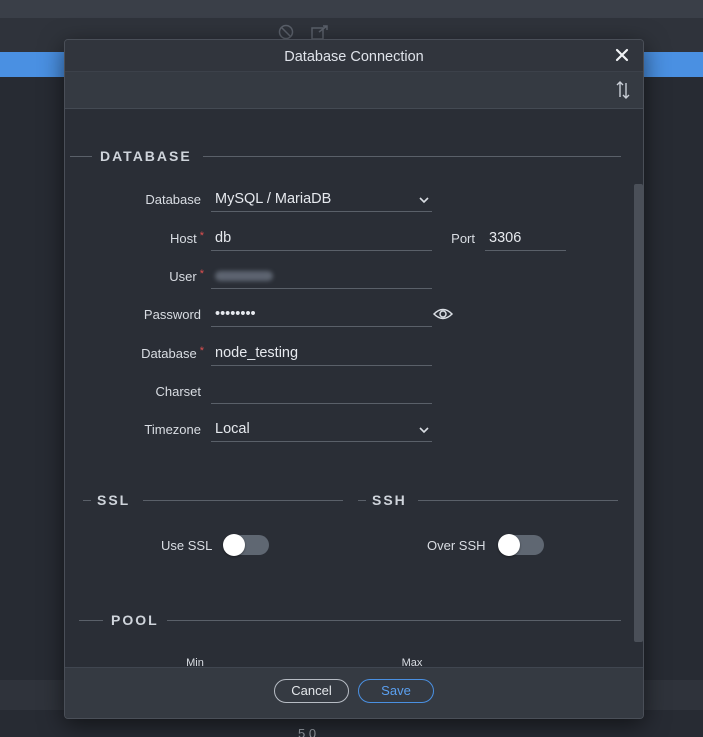  I want to click on timezone-label: Timezone, so click(172, 429).